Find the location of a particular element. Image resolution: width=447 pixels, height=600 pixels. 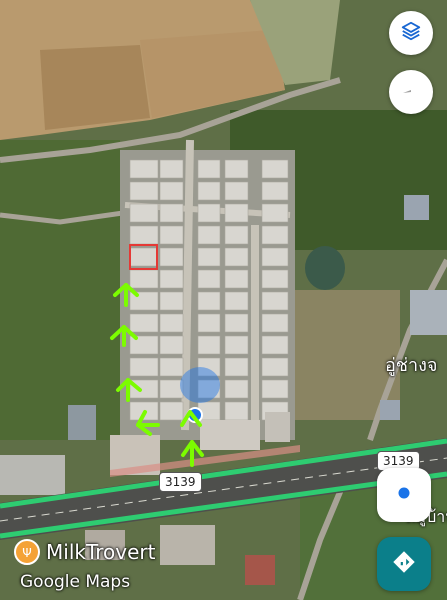

google-maps-attribution: Google Maps is located at coordinates (75, 582).